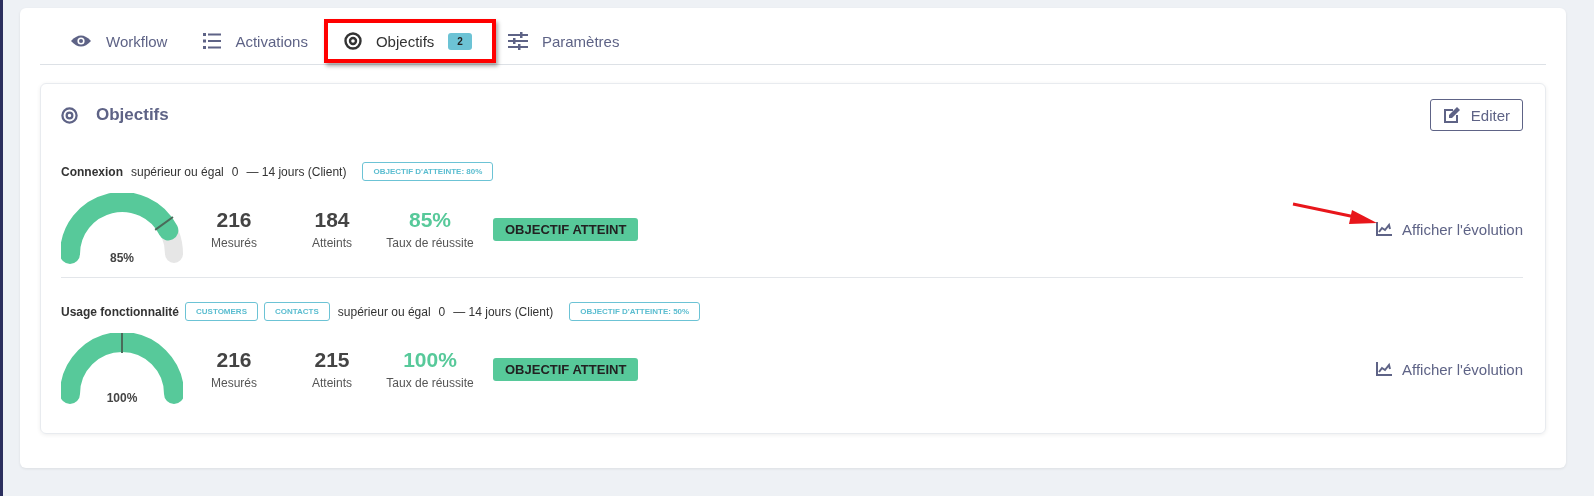 The height and width of the screenshot is (496, 1594). Describe the element at coordinates (428, 171) in the screenshot. I see `target-tag: OBJECTIF D'ATTEINTE: 80%` at that location.